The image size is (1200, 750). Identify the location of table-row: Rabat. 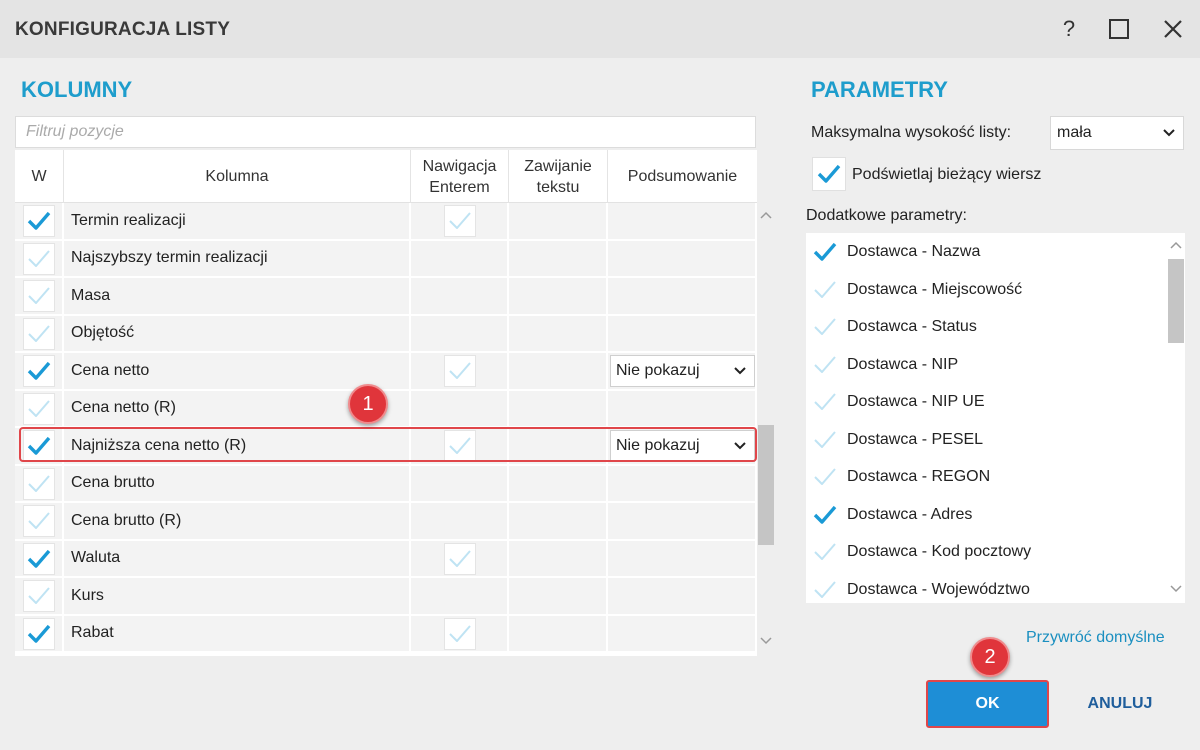
(386, 634).